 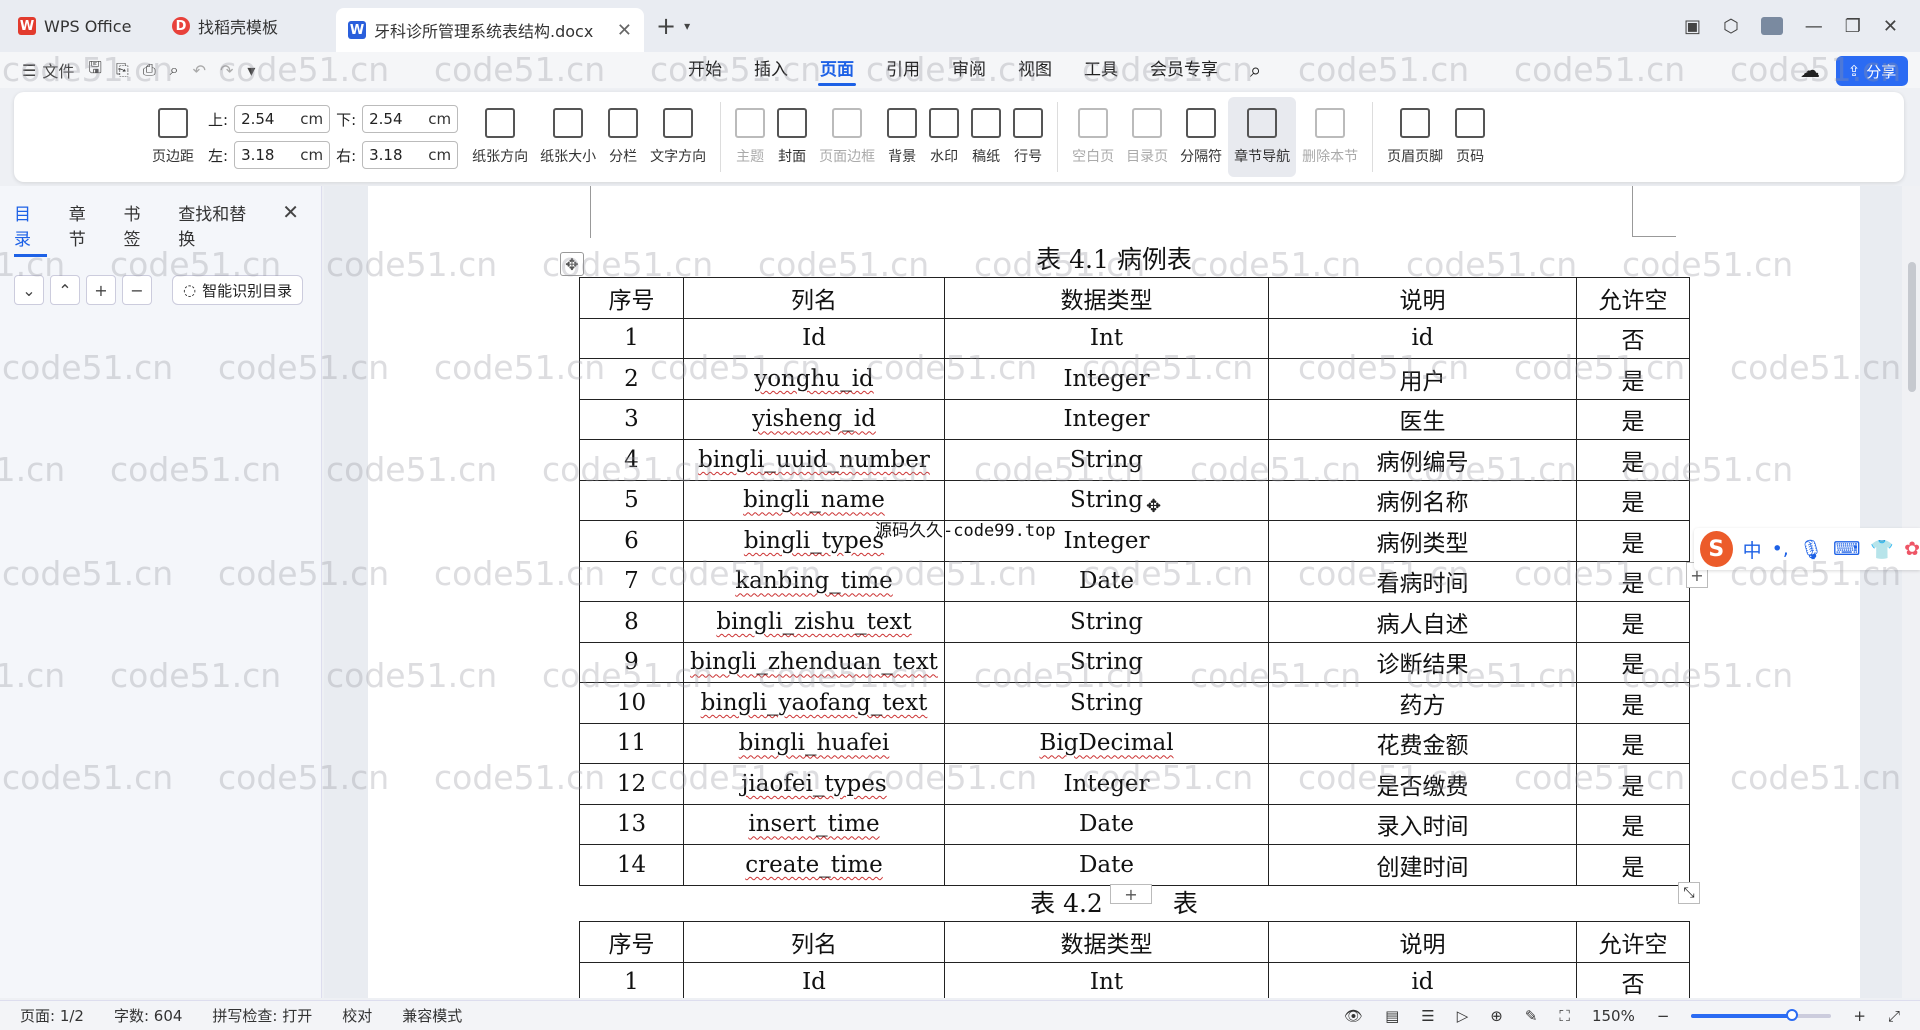 What do you see at coordinates (814, 979) in the screenshot?
I see `table-cell: Id` at bounding box center [814, 979].